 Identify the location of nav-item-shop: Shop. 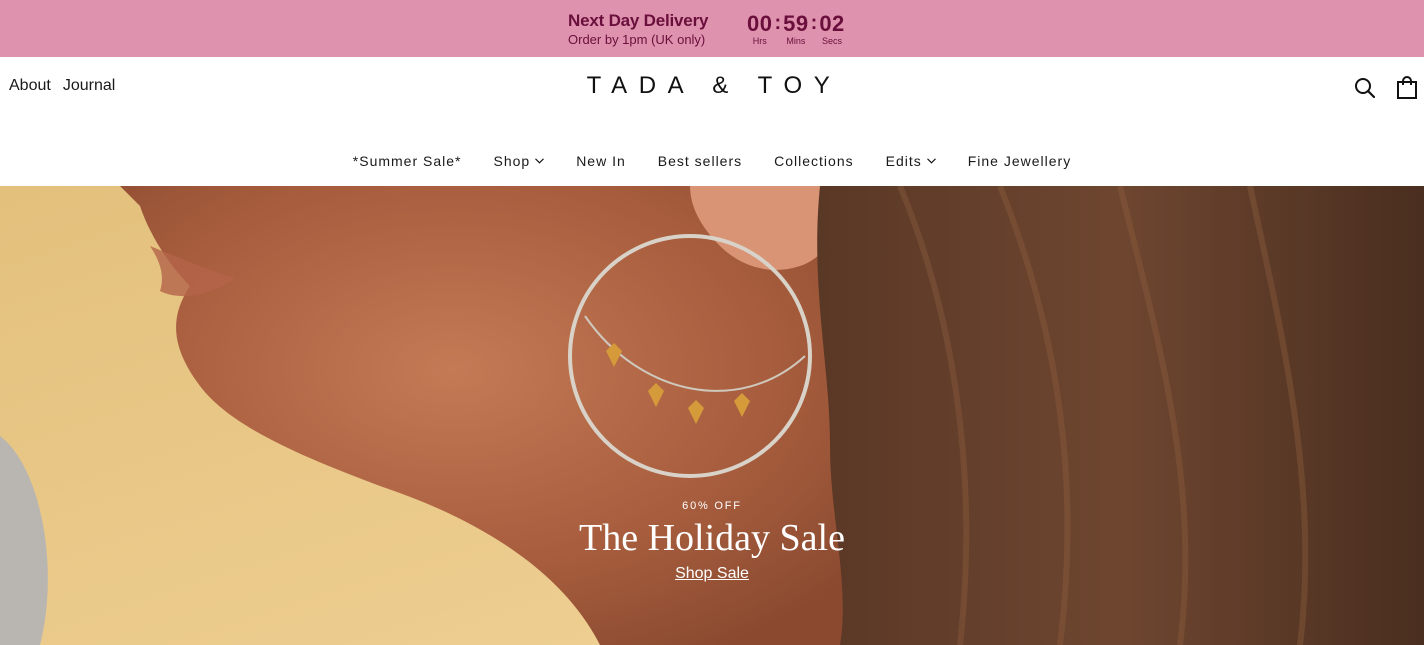
(519, 161).